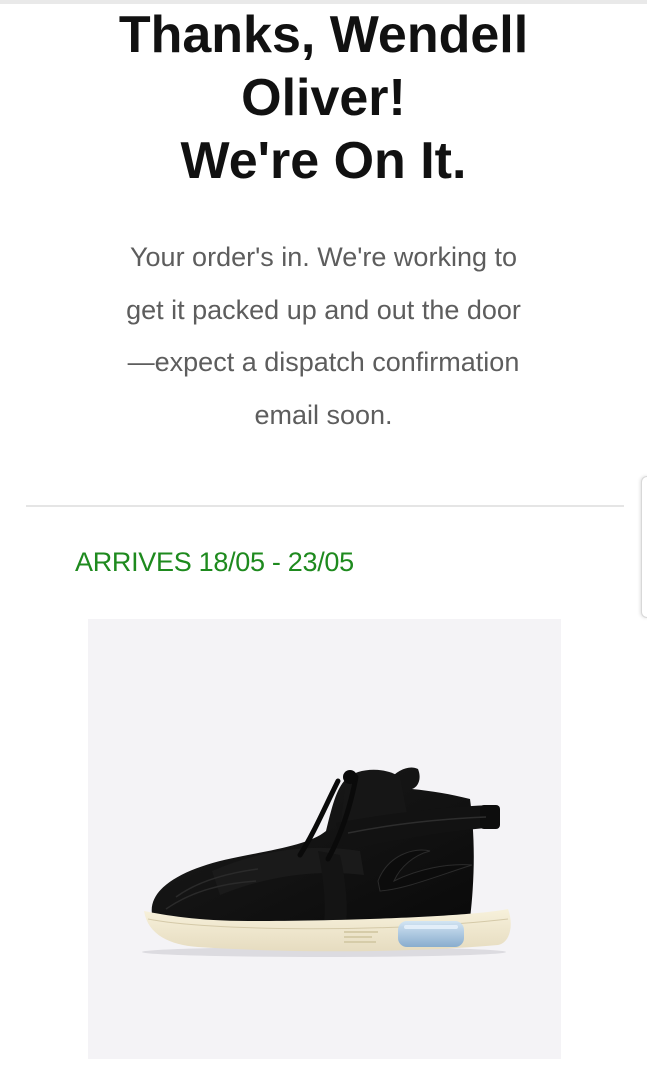 The height and width of the screenshot is (1080, 647). I want to click on section-divider, so click(325, 506).